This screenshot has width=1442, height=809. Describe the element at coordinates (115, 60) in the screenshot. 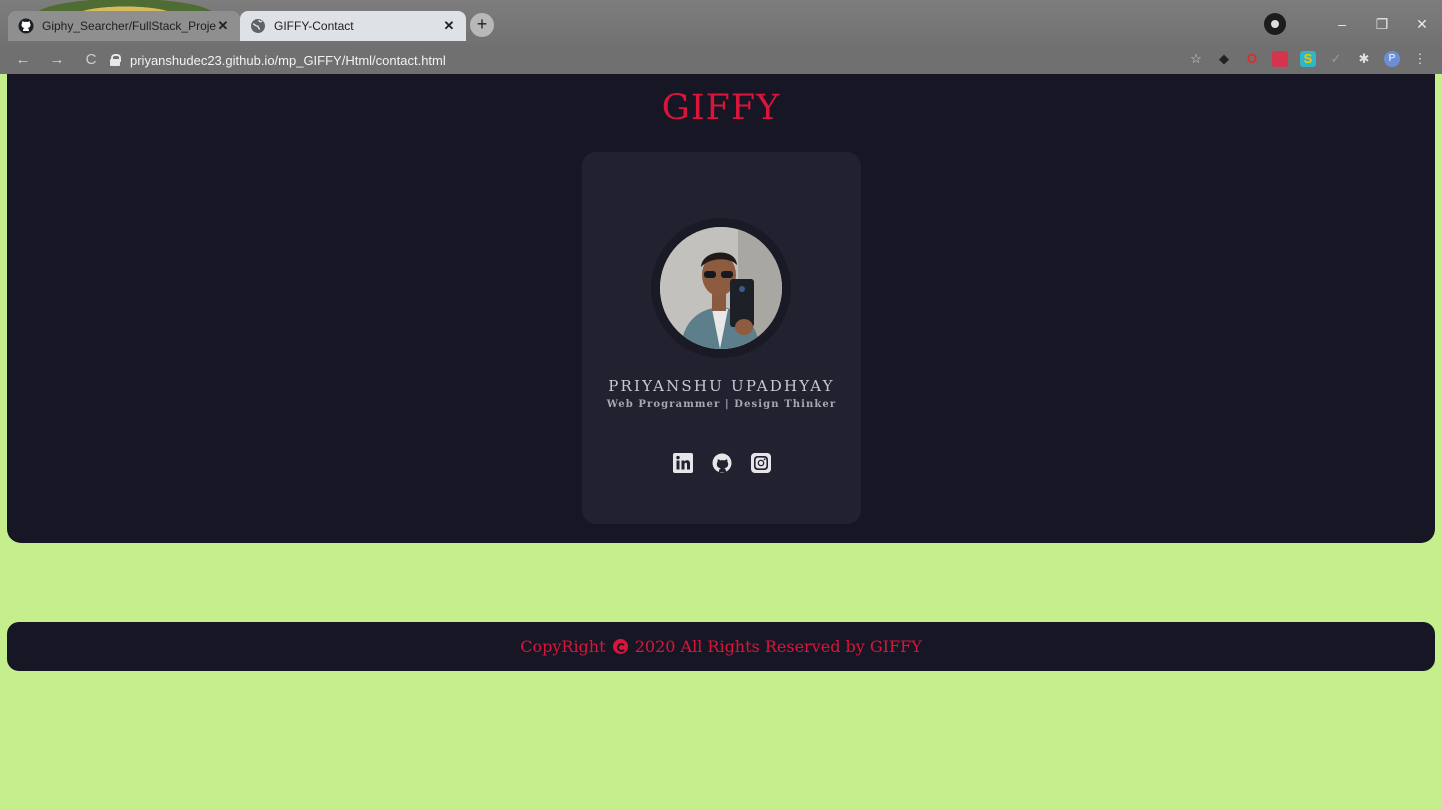

I see `lock-icon` at that location.